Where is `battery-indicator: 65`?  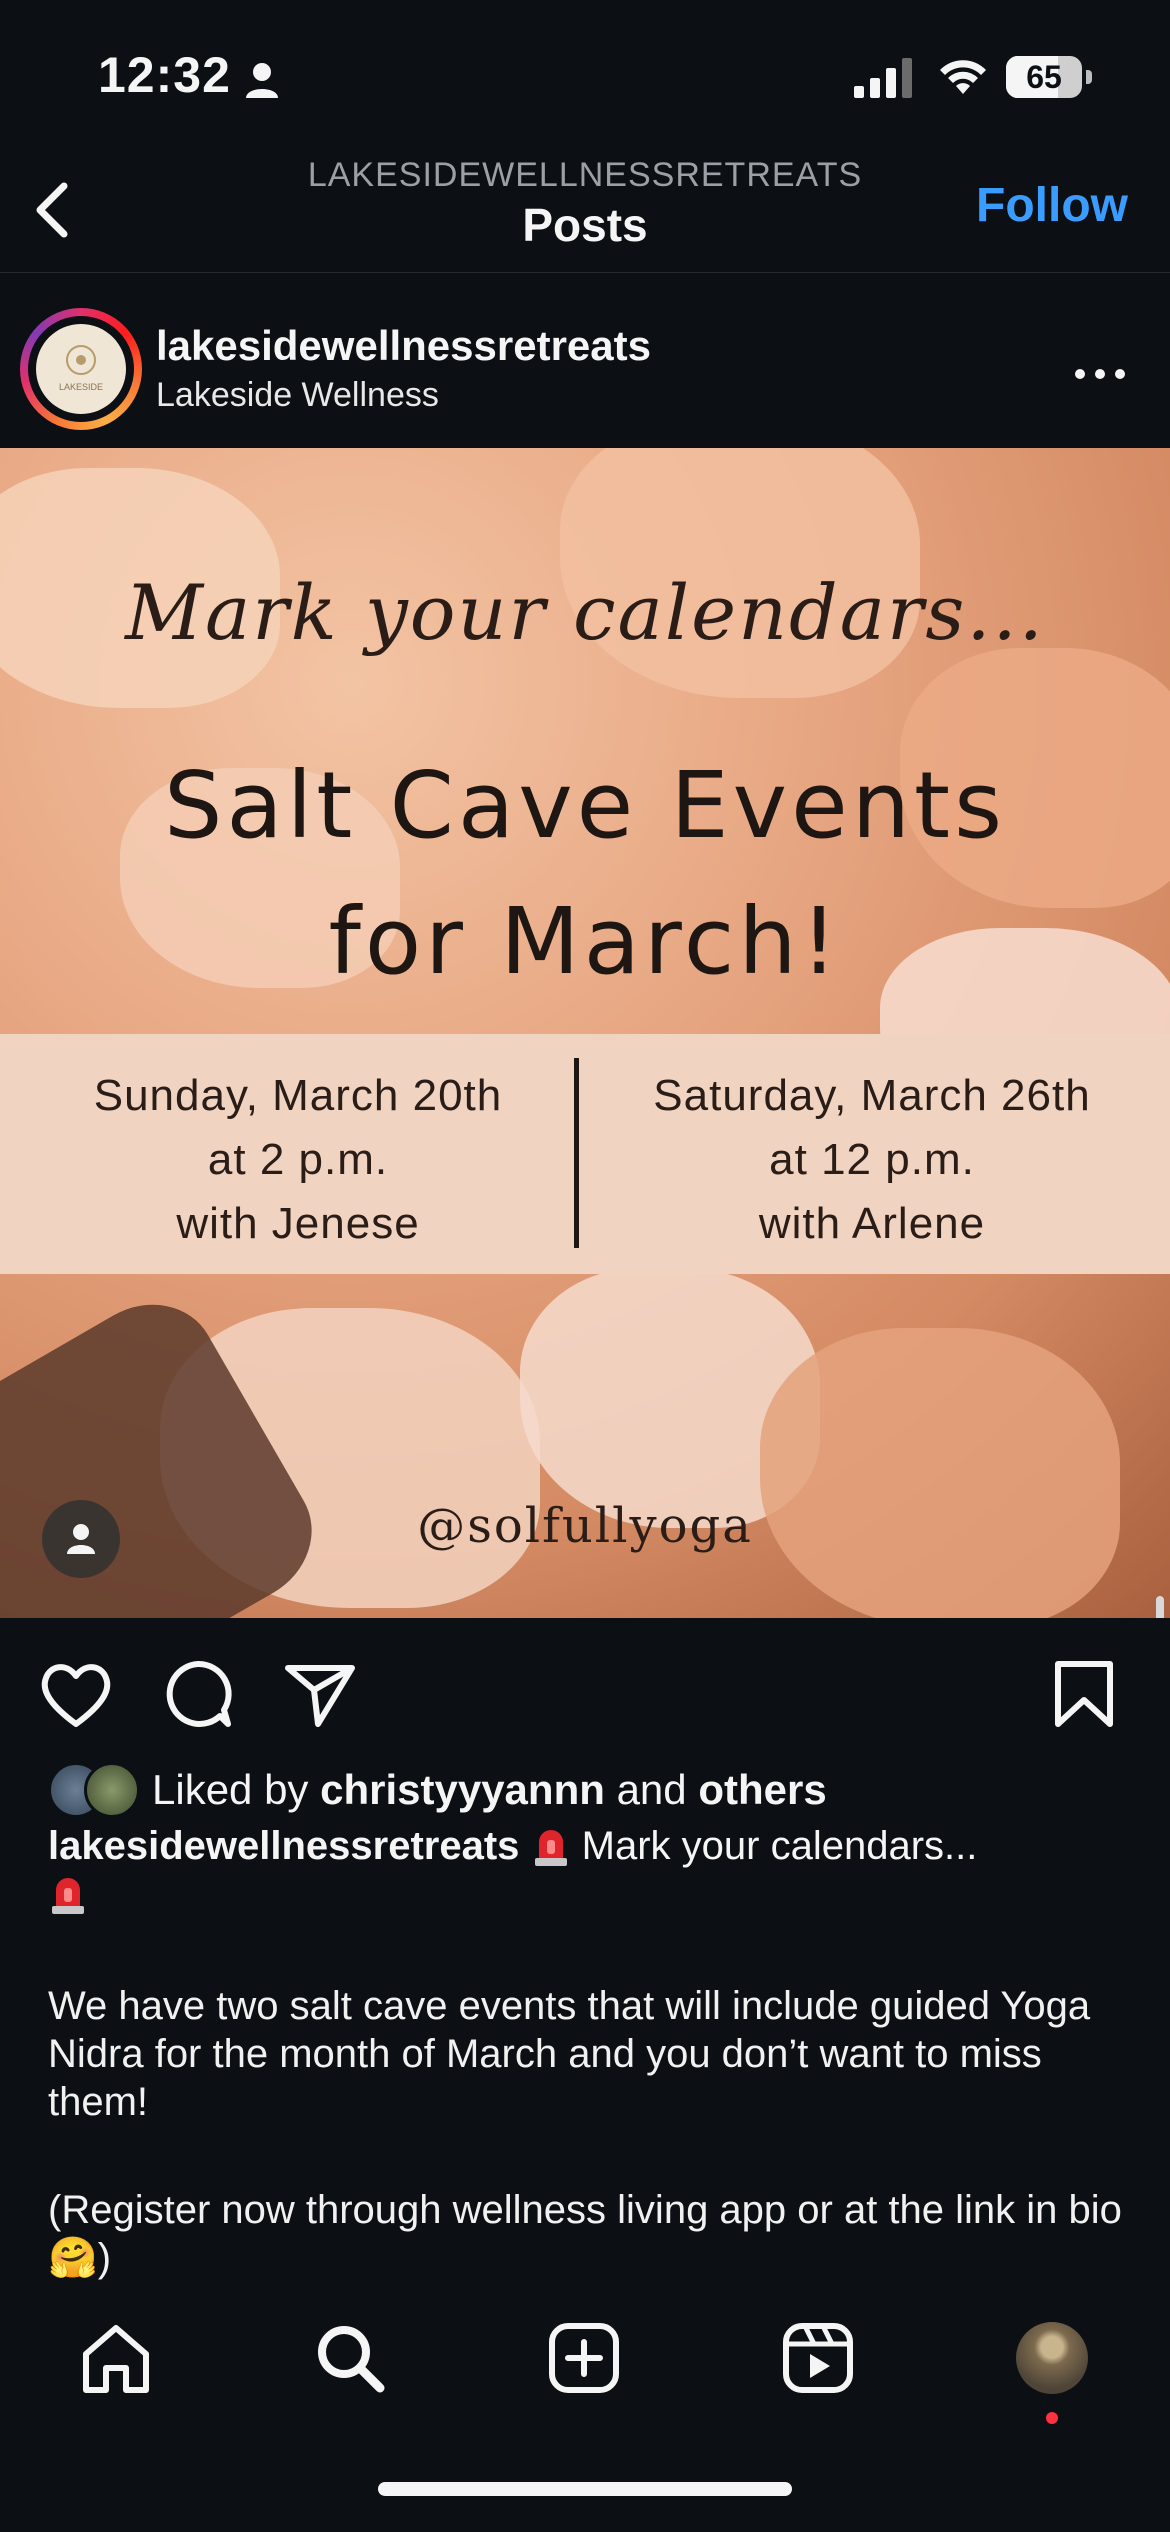
battery-indicator: 65 is located at coordinates (1051, 78).